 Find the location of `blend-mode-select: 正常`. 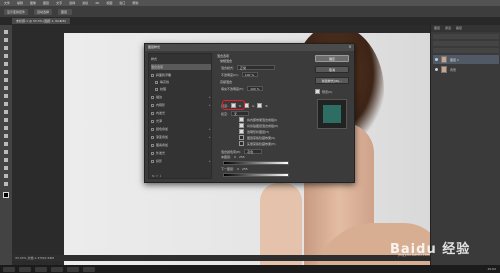

blend-mode-select: 正常 is located at coordinates (256, 67).